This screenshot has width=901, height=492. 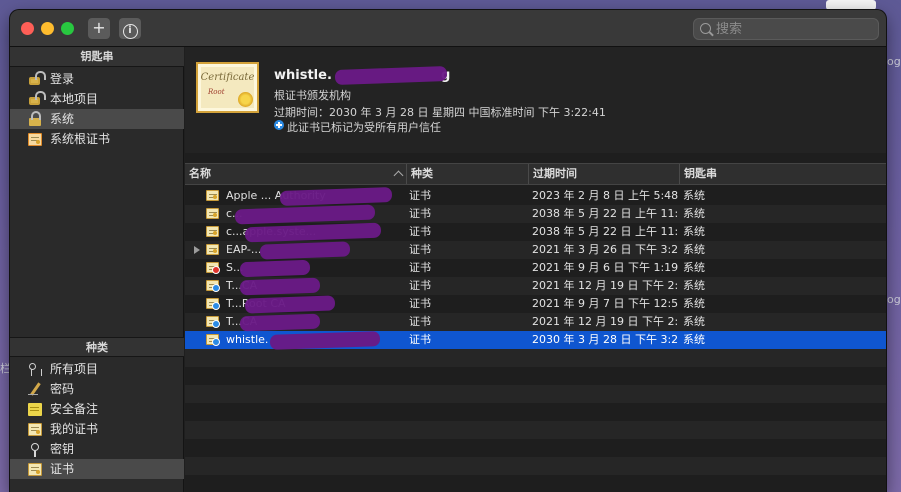 I want to click on sidebar-item-label: 系统, so click(x=62, y=119).